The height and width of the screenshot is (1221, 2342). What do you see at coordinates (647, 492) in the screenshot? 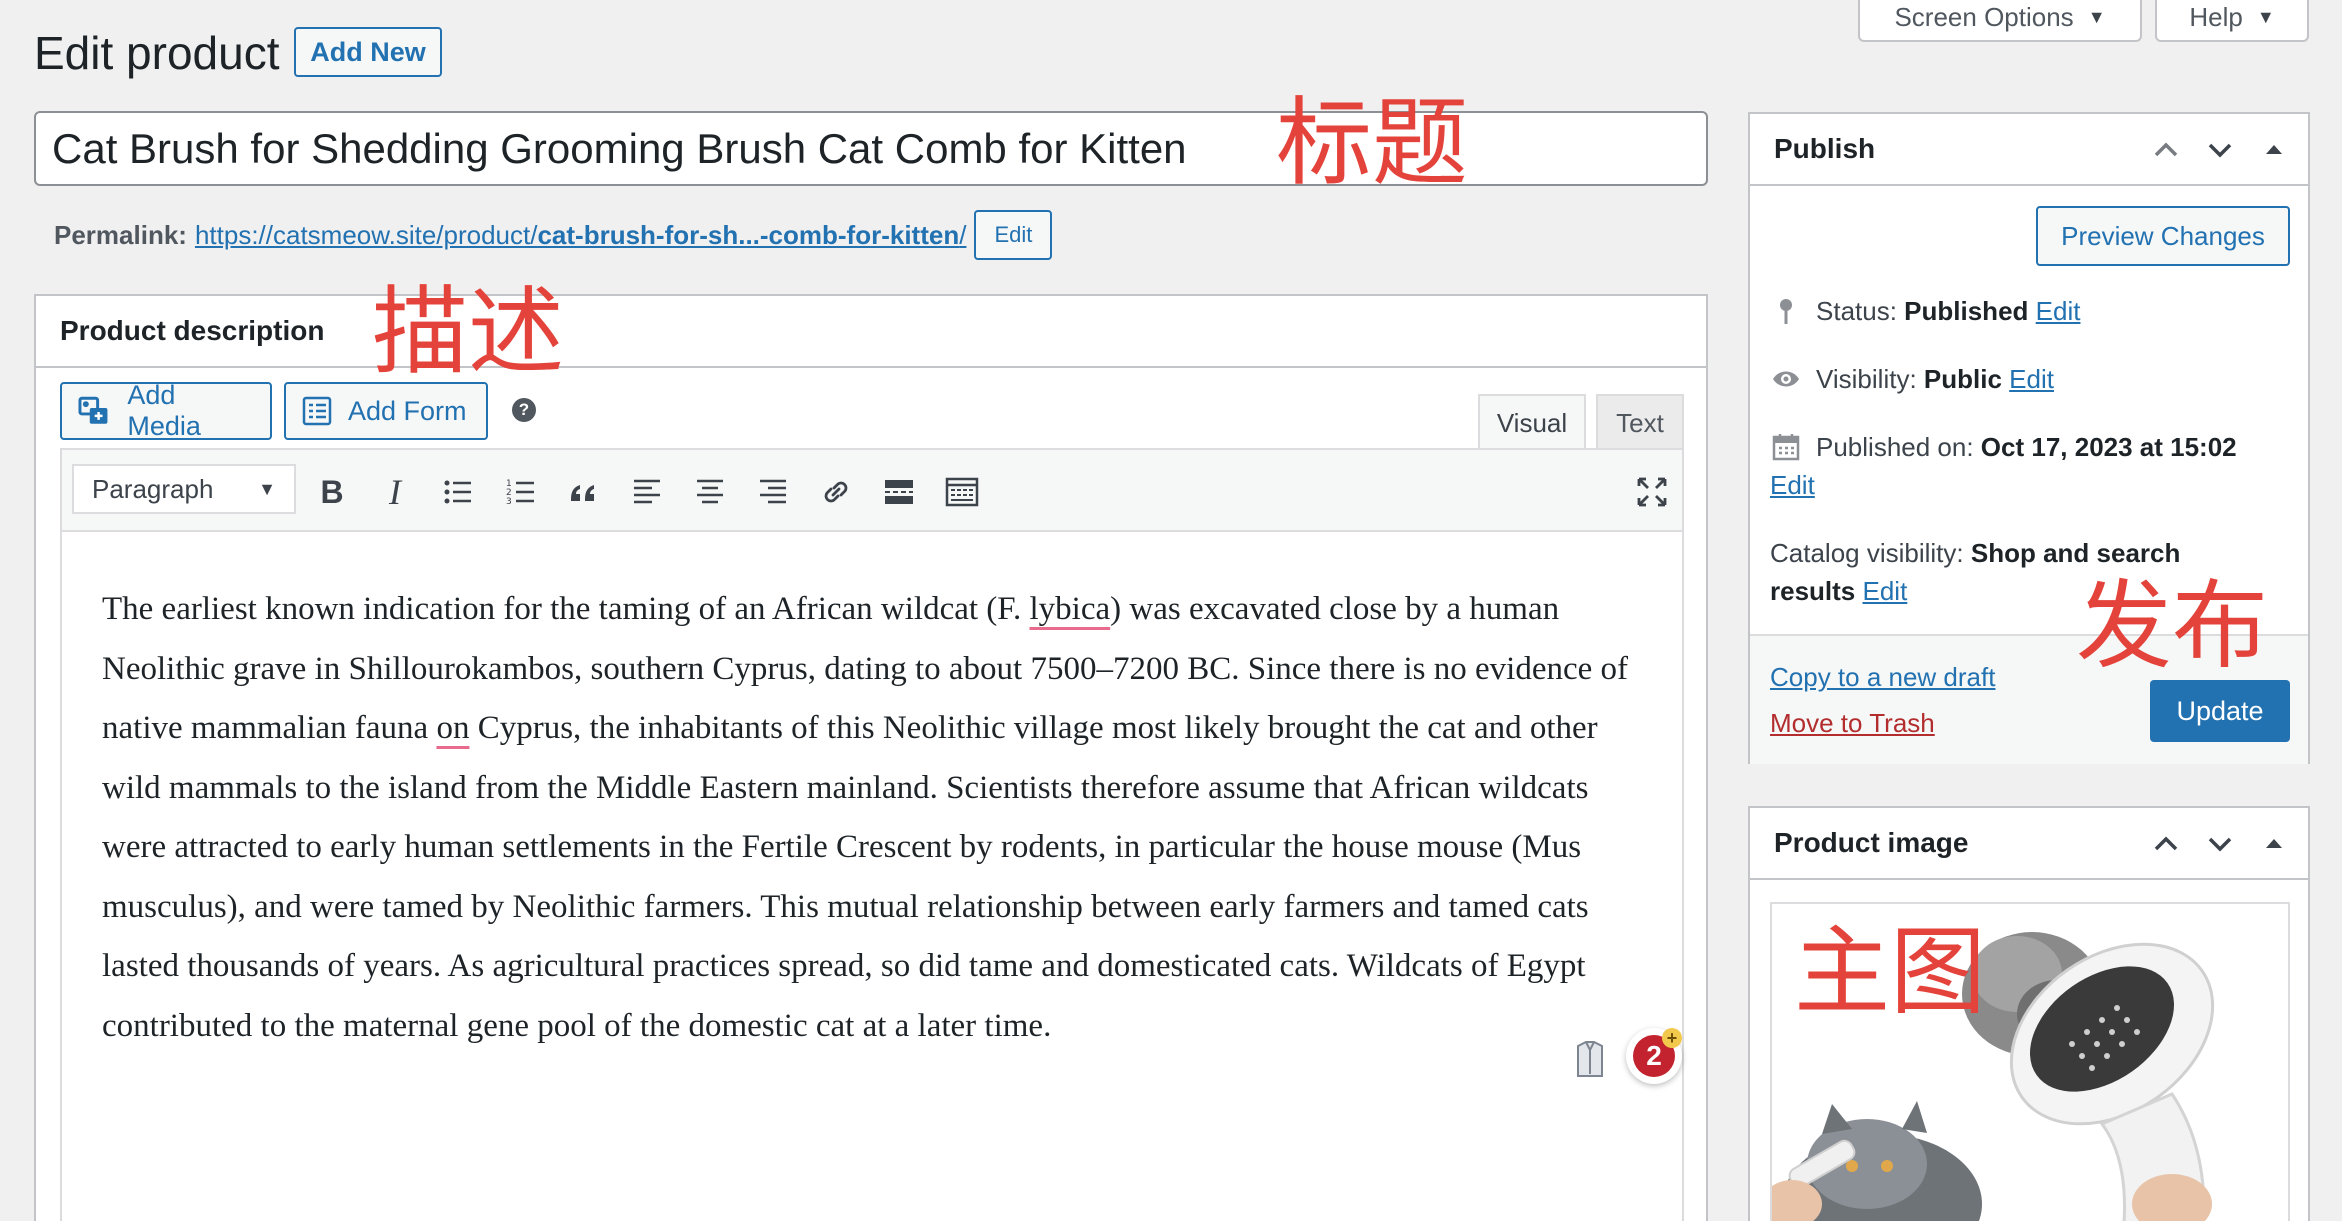
I see `align-left-icon` at bounding box center [647, 492].